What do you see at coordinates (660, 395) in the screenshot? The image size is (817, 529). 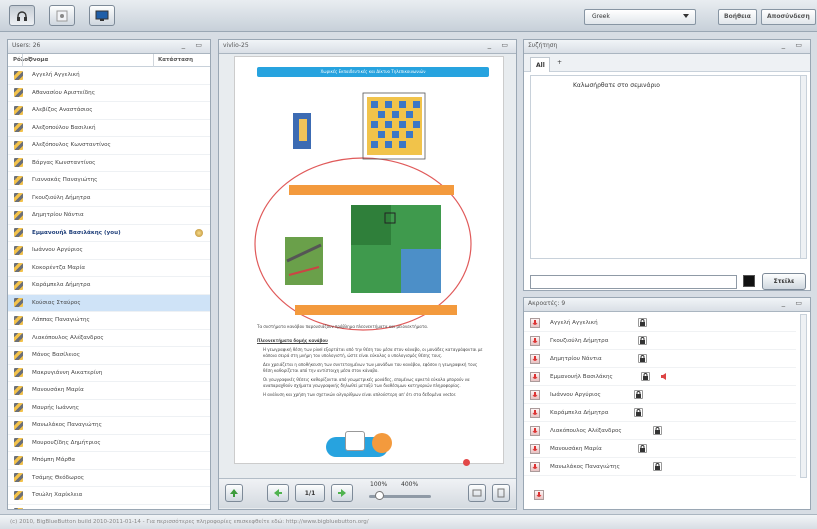 I see `listener-row: Ιωάννου Αργύριος` at bounding box center [660, 395].